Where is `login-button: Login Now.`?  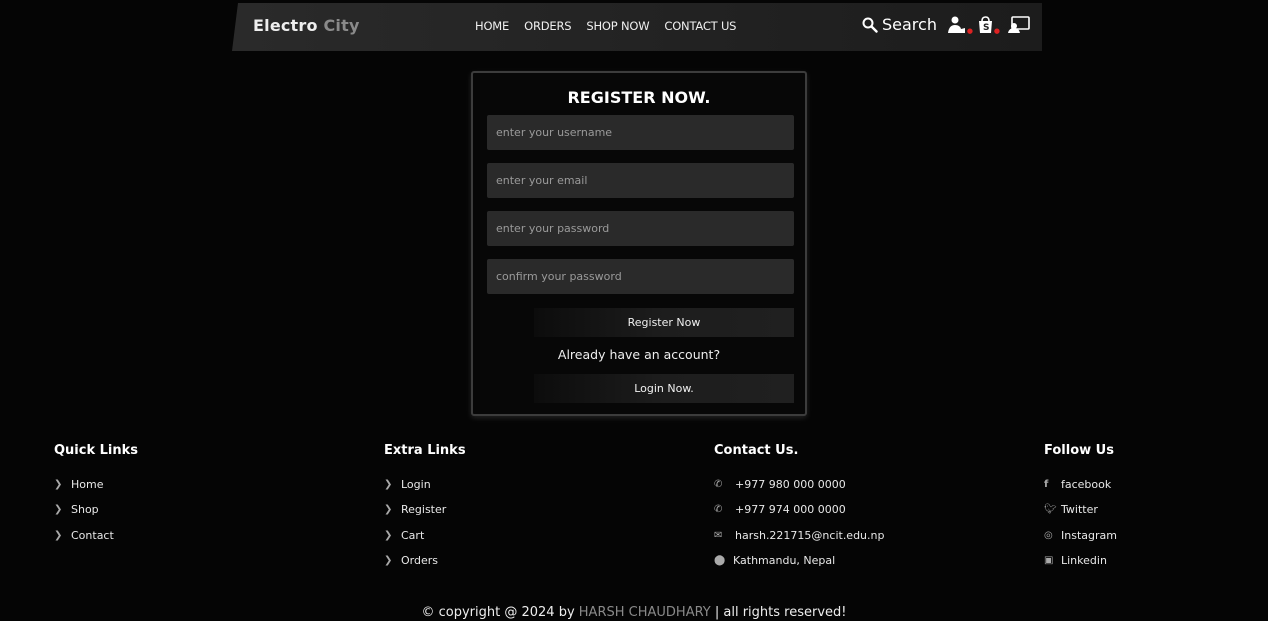
login-button: Login Now. is located at coordinates (664, 388).